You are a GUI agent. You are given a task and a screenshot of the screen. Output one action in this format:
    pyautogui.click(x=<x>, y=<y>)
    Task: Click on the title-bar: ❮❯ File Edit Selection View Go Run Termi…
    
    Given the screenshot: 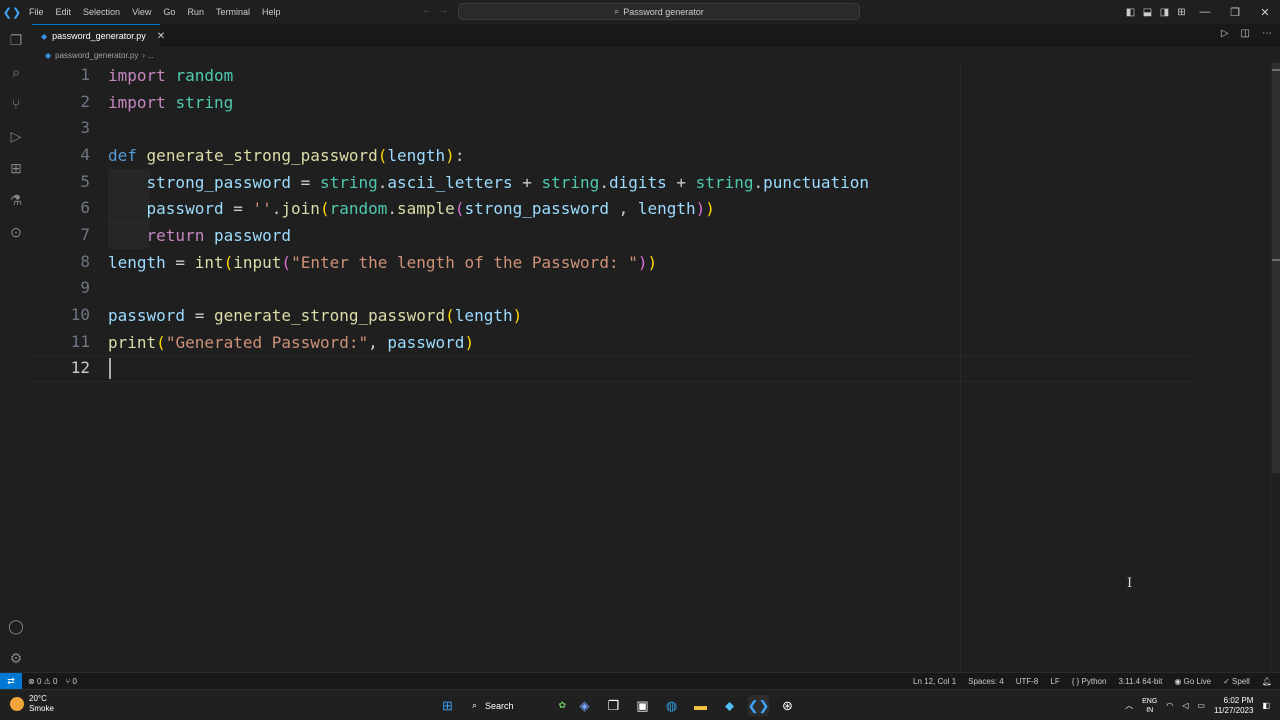 What is the action you would take?
    pyautogui.click(x=640, y=12)
    